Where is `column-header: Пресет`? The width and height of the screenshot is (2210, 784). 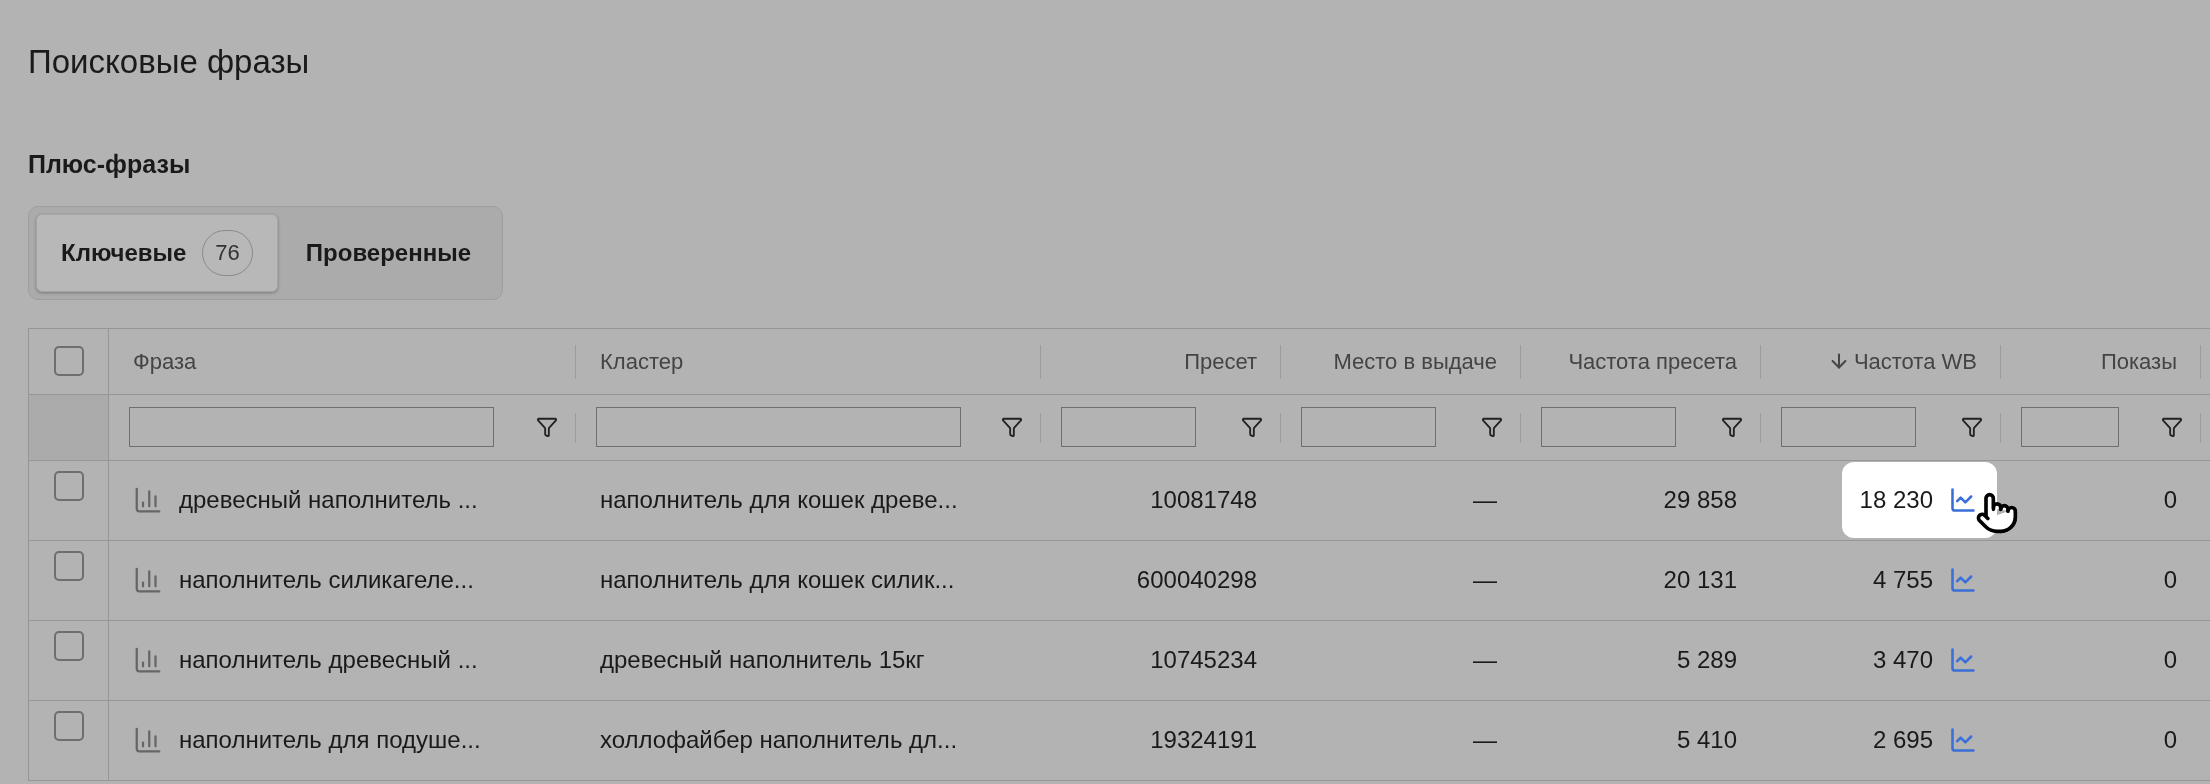 column-header: Пресет is located at coordinates (1220, 361).